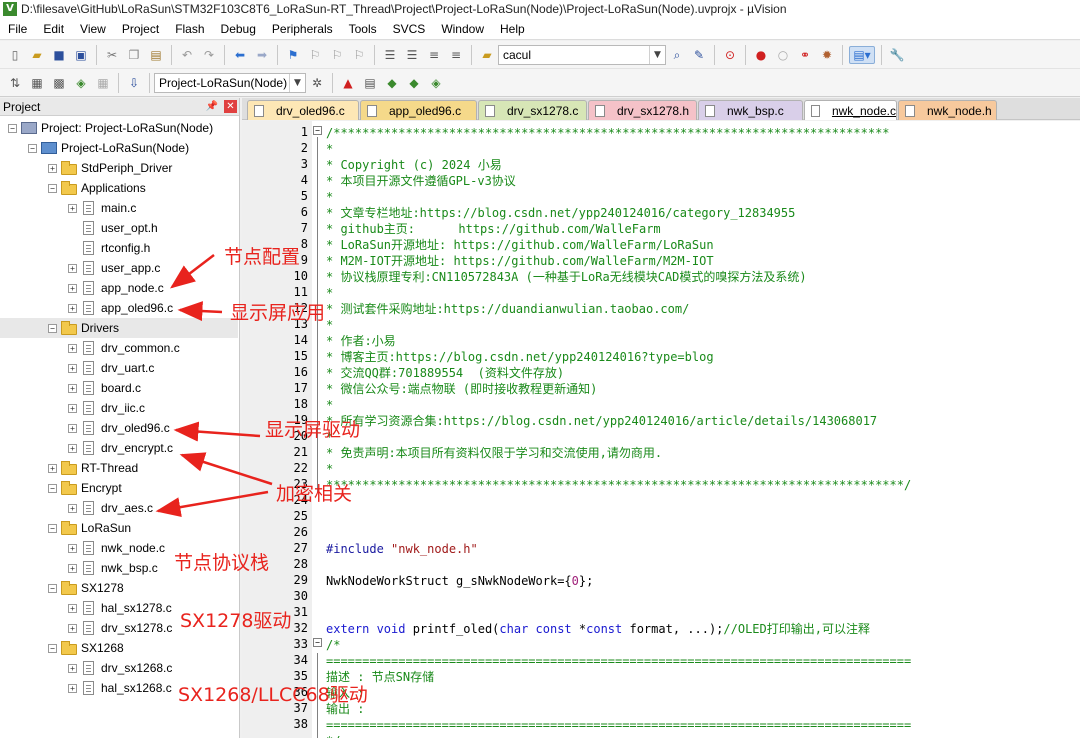  Describe the element at coordinates (862, 54) in the screenshot. I see `window-layout-icon: ▤▾` at that location.